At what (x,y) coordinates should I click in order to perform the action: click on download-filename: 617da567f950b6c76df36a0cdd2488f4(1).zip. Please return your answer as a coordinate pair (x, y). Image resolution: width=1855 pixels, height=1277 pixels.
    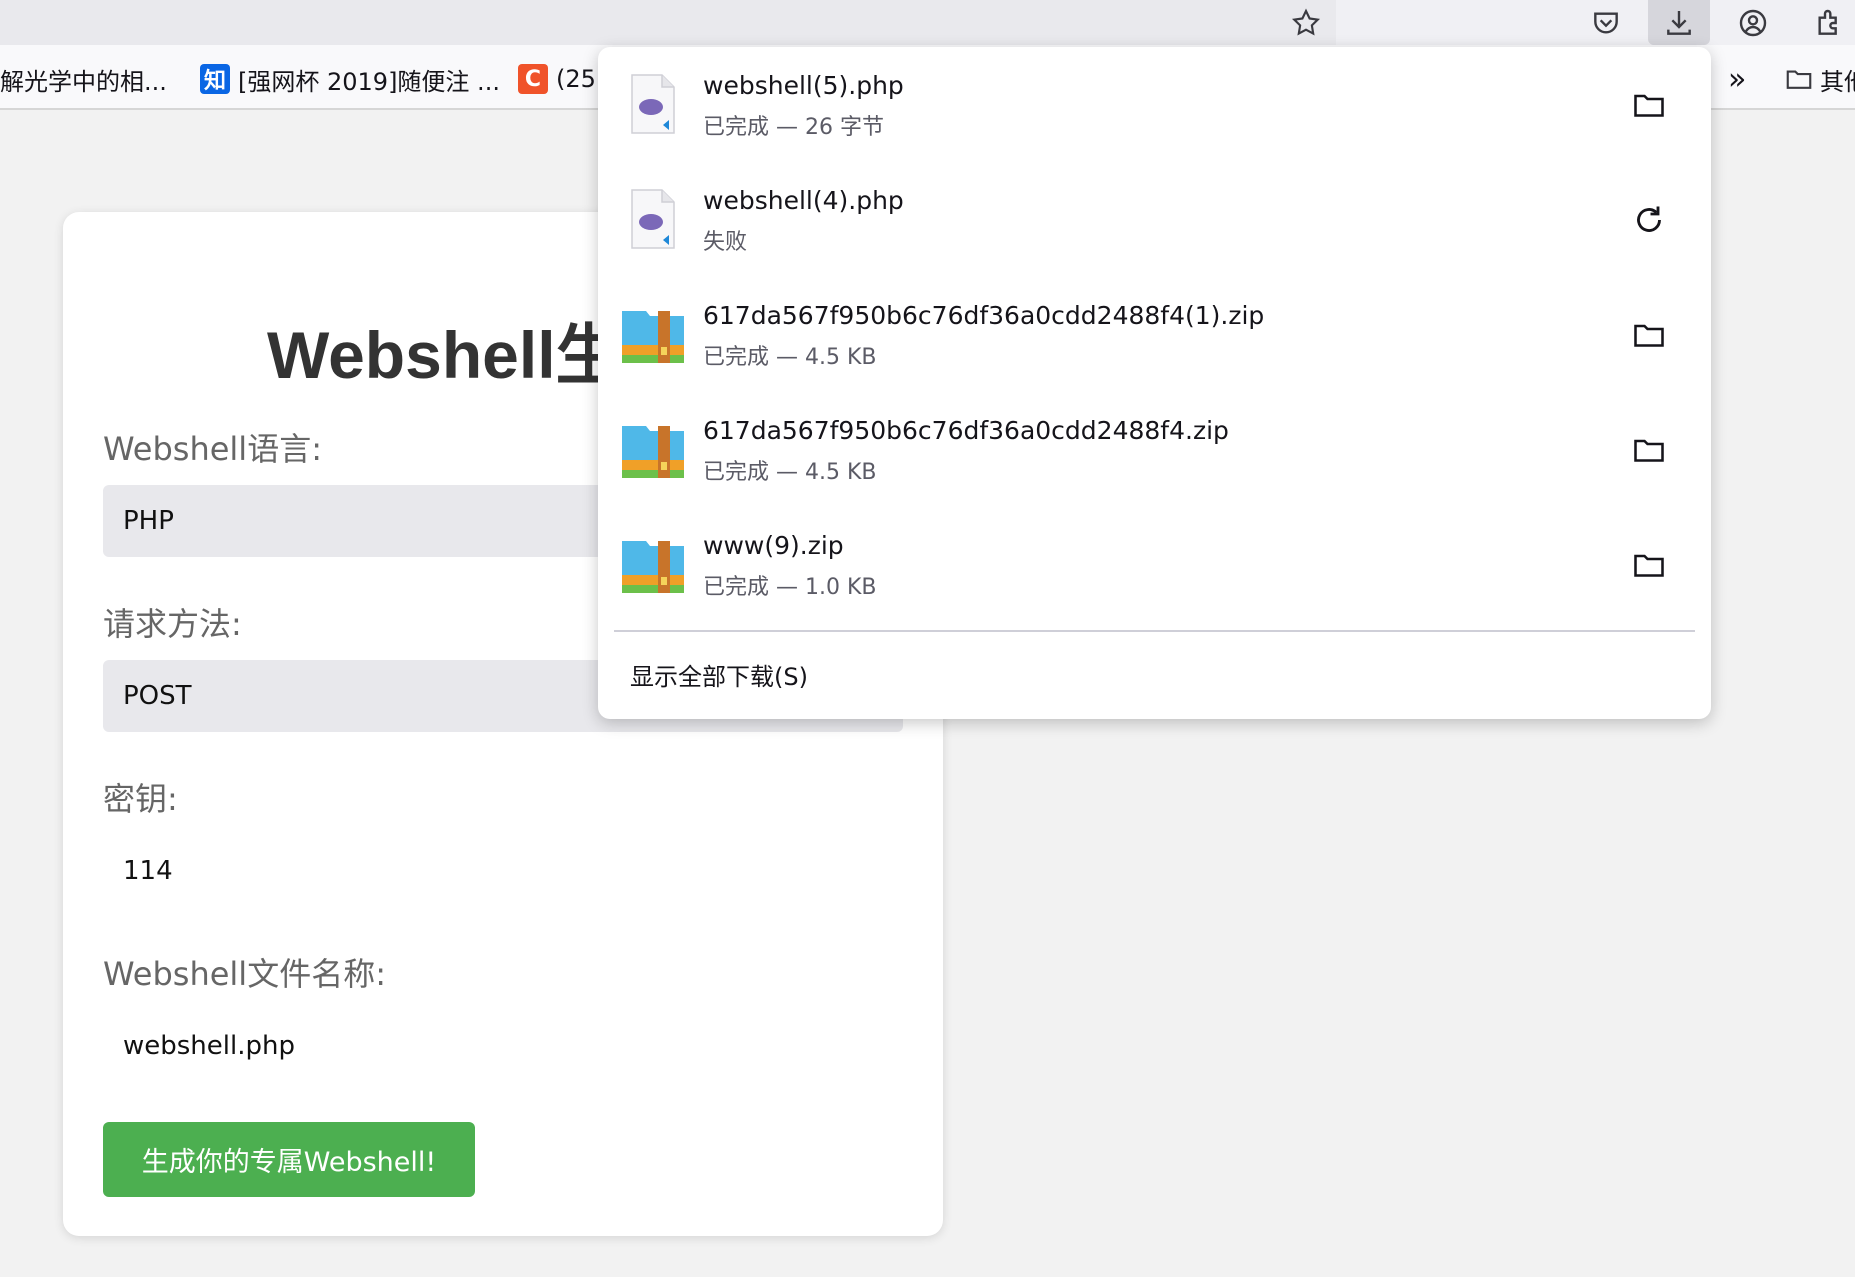
    Looking at the image, I should click on (984, 315).